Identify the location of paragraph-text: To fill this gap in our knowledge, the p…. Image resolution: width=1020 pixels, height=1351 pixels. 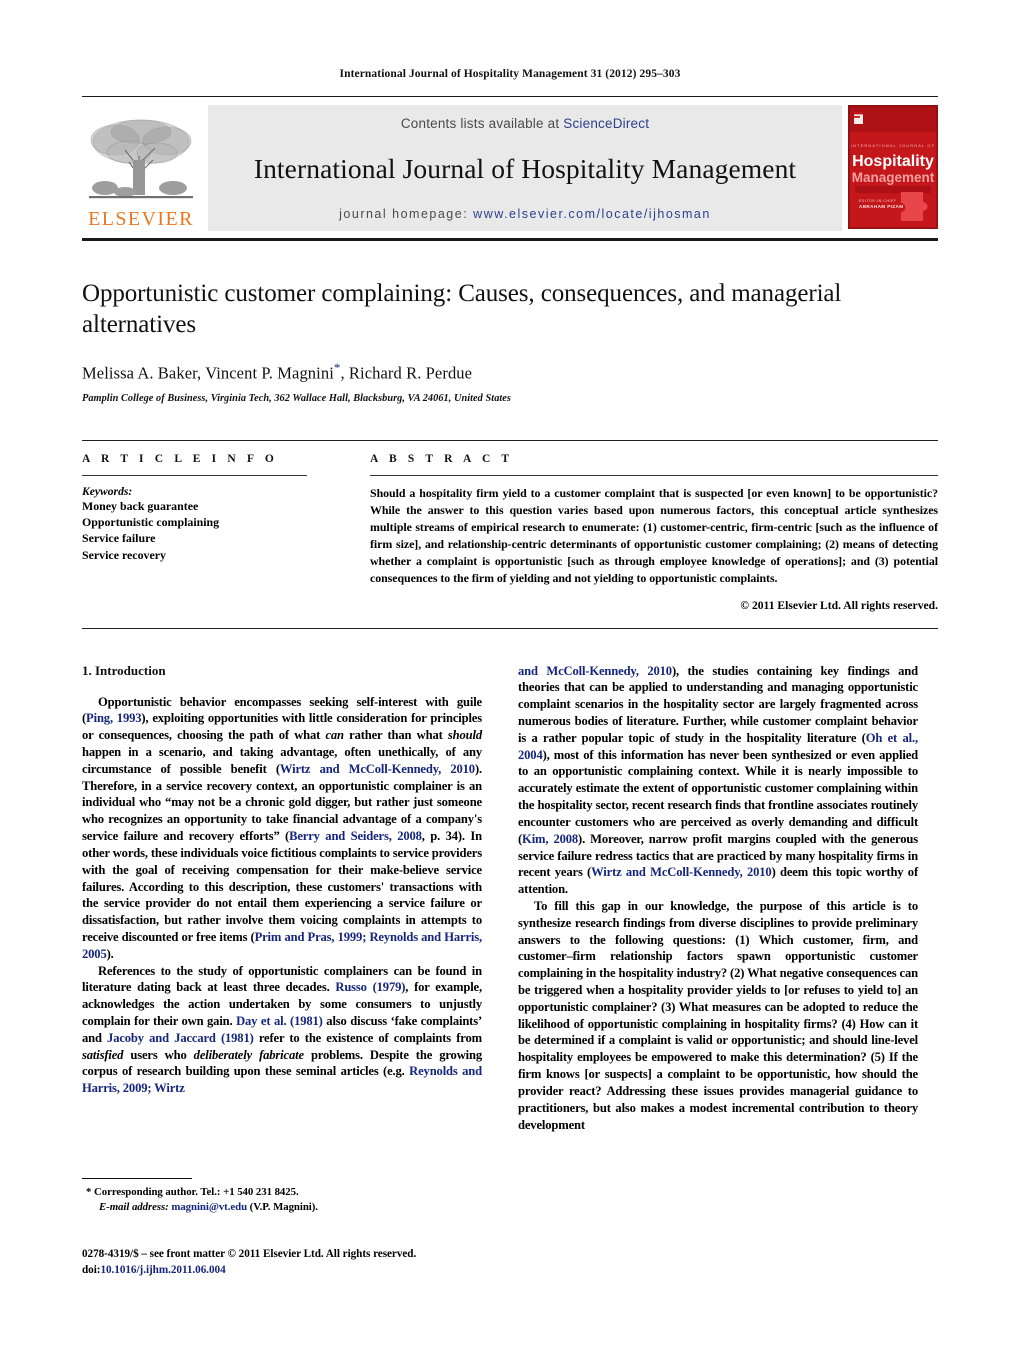
(718, 1015).